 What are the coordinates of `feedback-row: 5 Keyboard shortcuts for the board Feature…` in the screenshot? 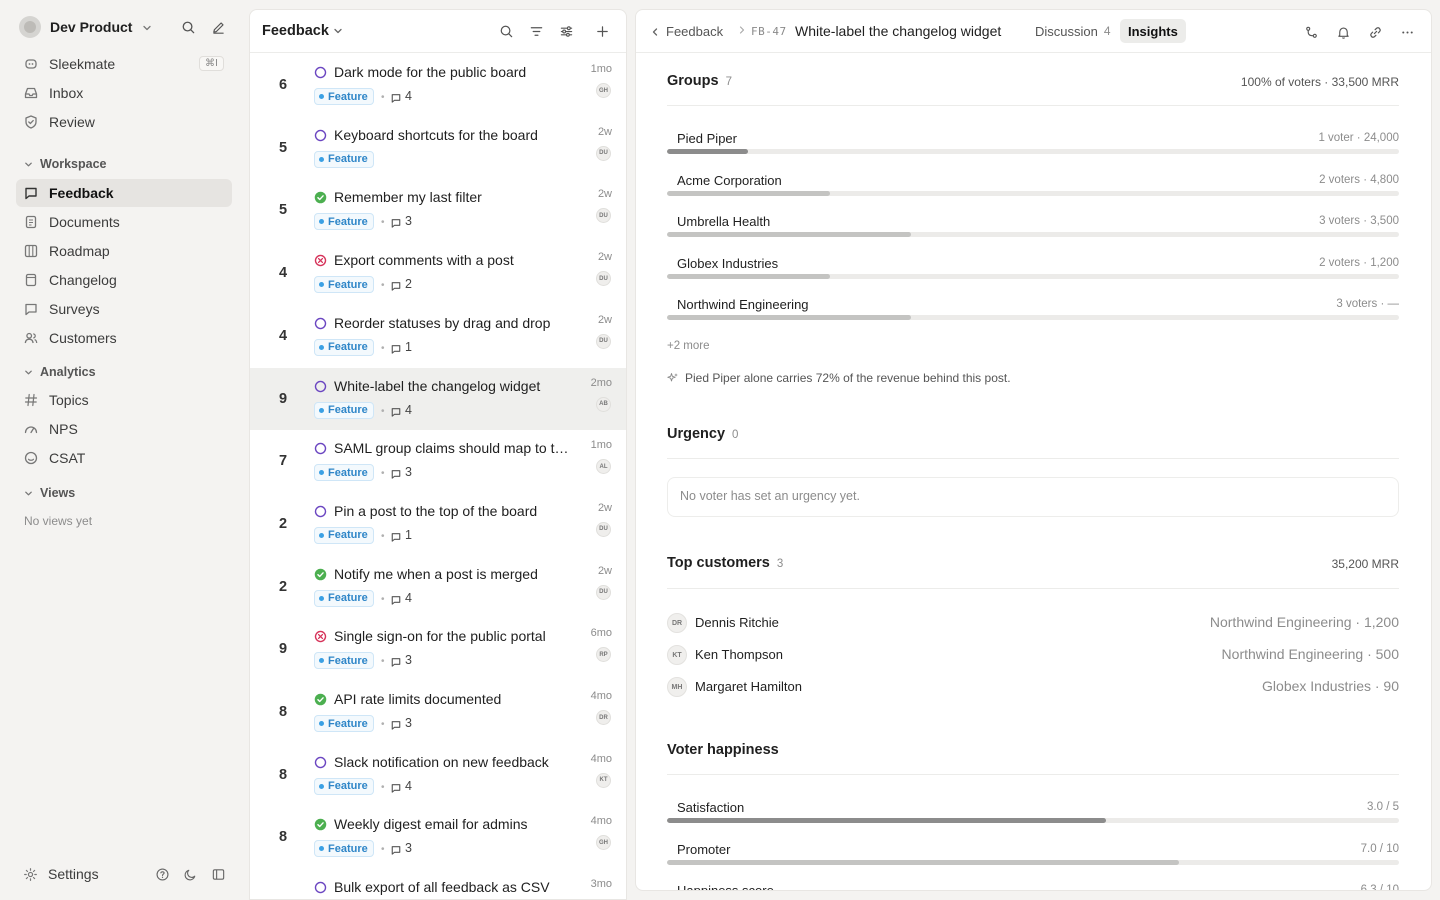 It's located at (438, 148).